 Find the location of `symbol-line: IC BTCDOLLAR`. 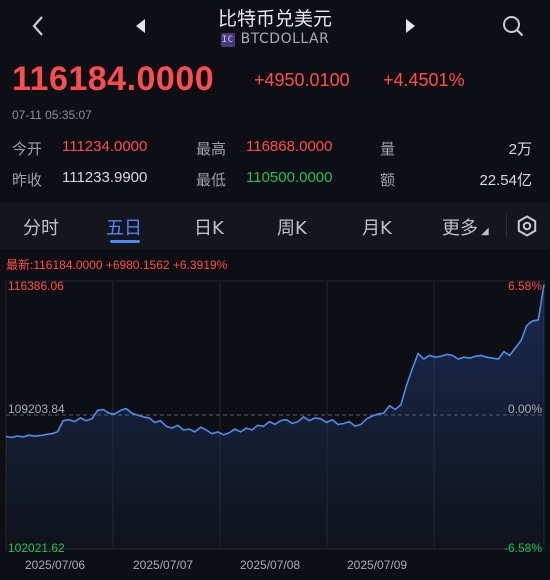

symbol-line: IC BTCDOLLAR is located at coordinates (275, 39).